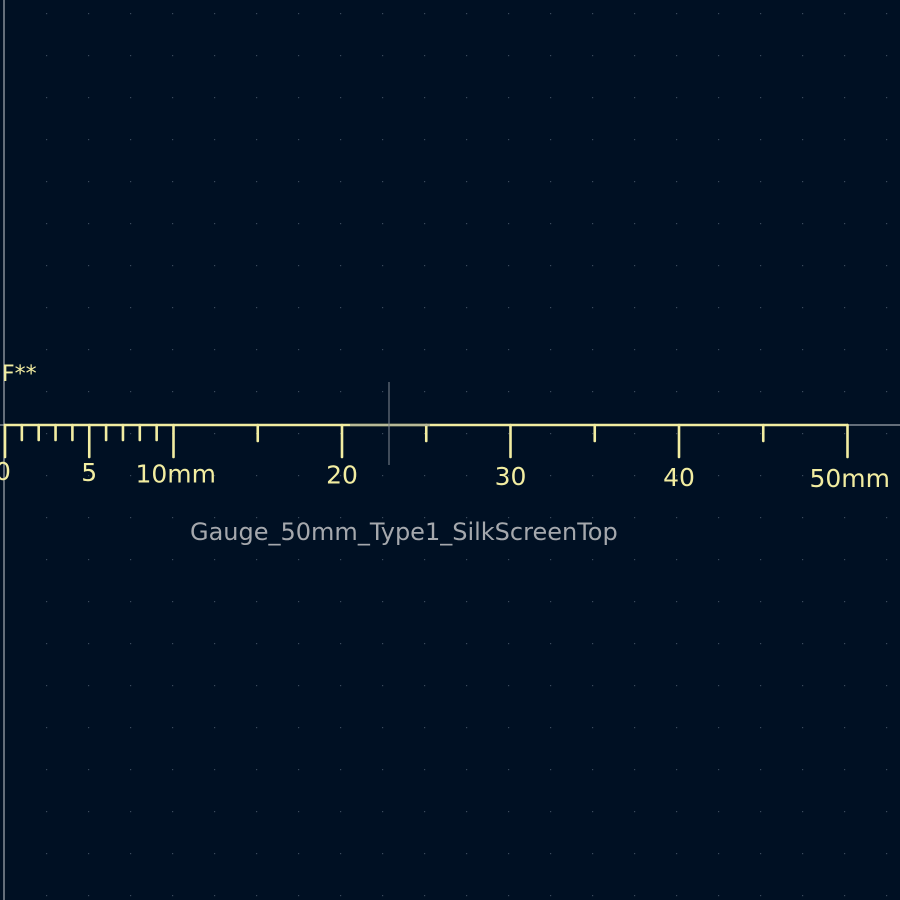  I want to click on footprint-reference: F**, so click(19, 374).